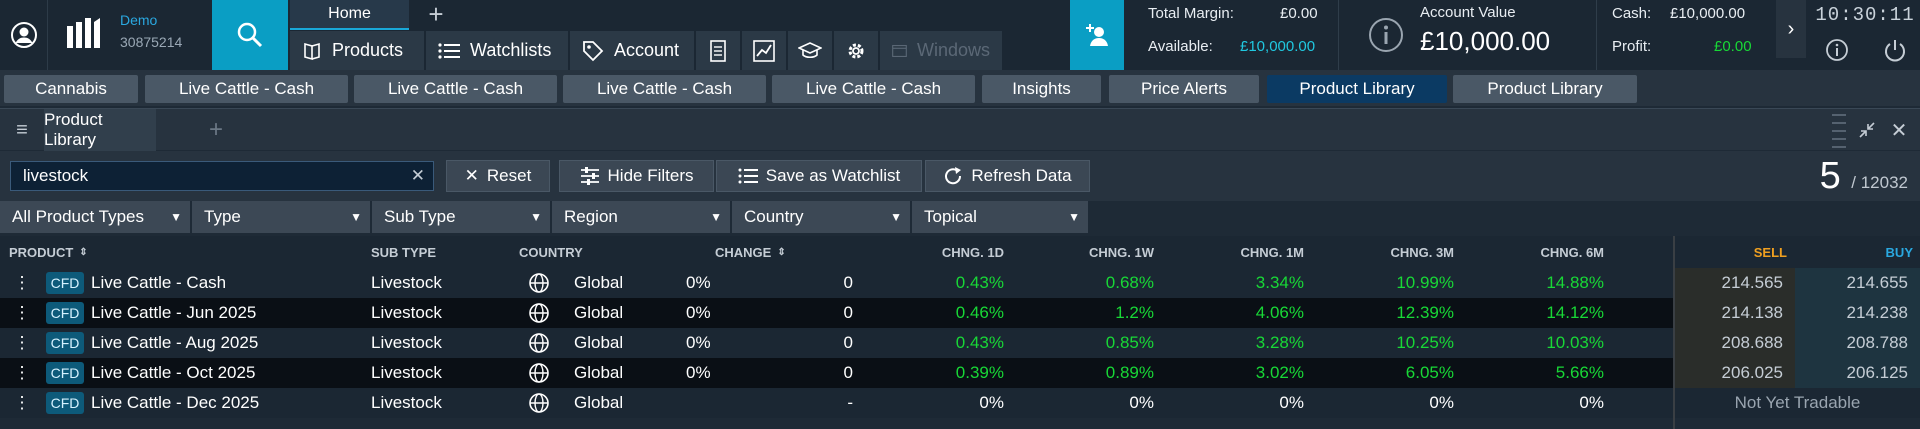 This screenshot has width=1920, height=429. What do you see at coordinates (698, 282) in the screenshot?
I see `change-percent: 0%` at bounding box center [698, 282].